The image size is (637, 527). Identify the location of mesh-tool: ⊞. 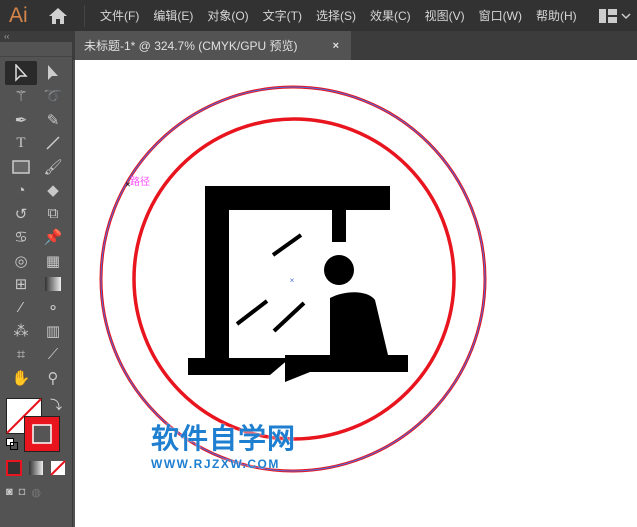
(21, 285).